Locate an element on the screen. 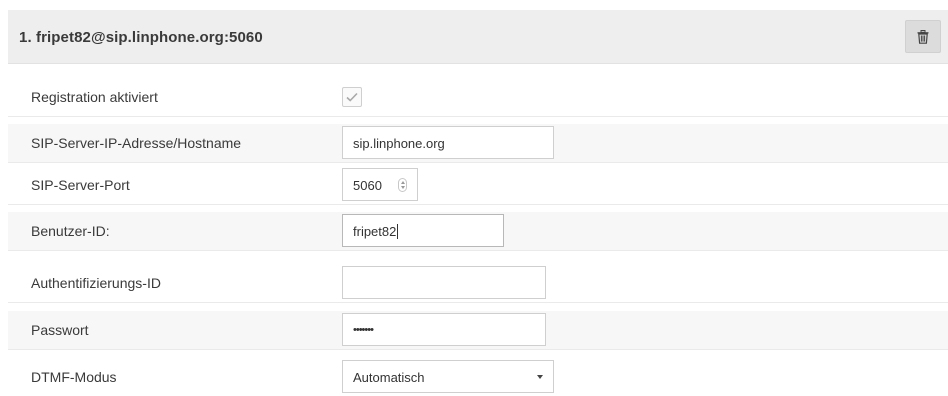  server-port-value: 5060 is located at coordinates (367, 185).